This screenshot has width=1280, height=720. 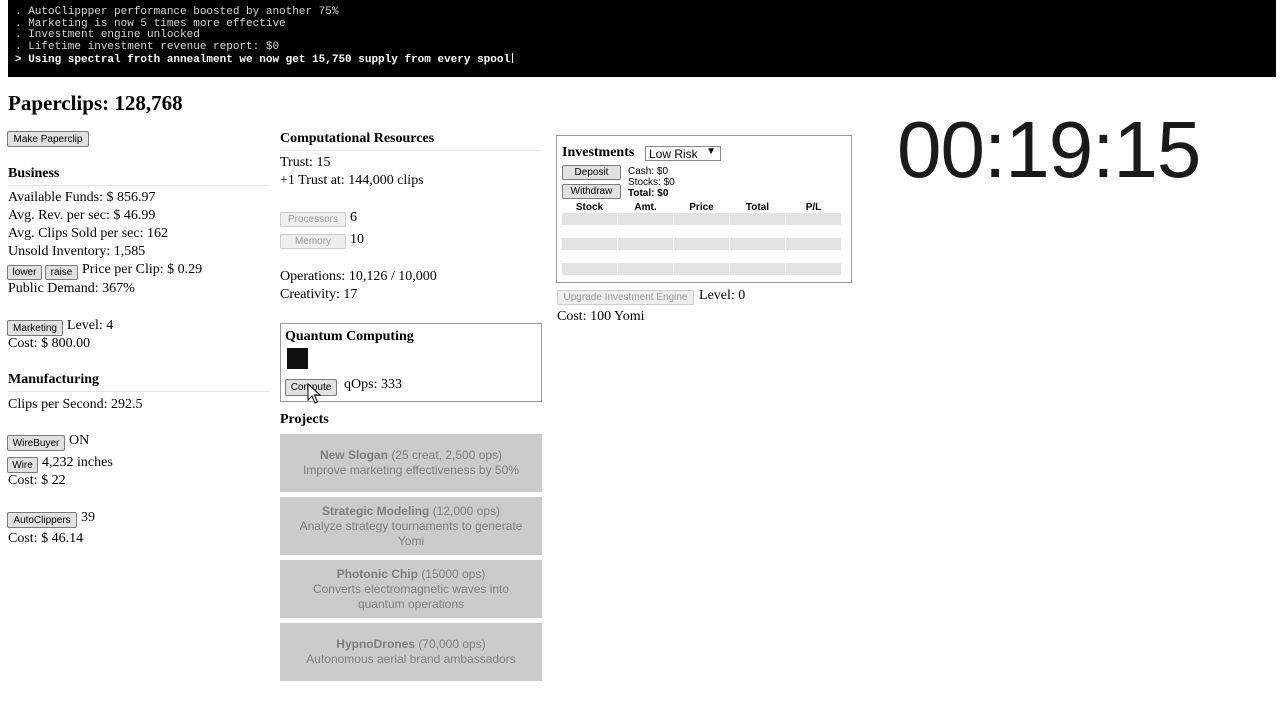 What do you see at coordinates (513, 58) in the screenshot?
I see `console-cursor` at bounding box center [513, 58].